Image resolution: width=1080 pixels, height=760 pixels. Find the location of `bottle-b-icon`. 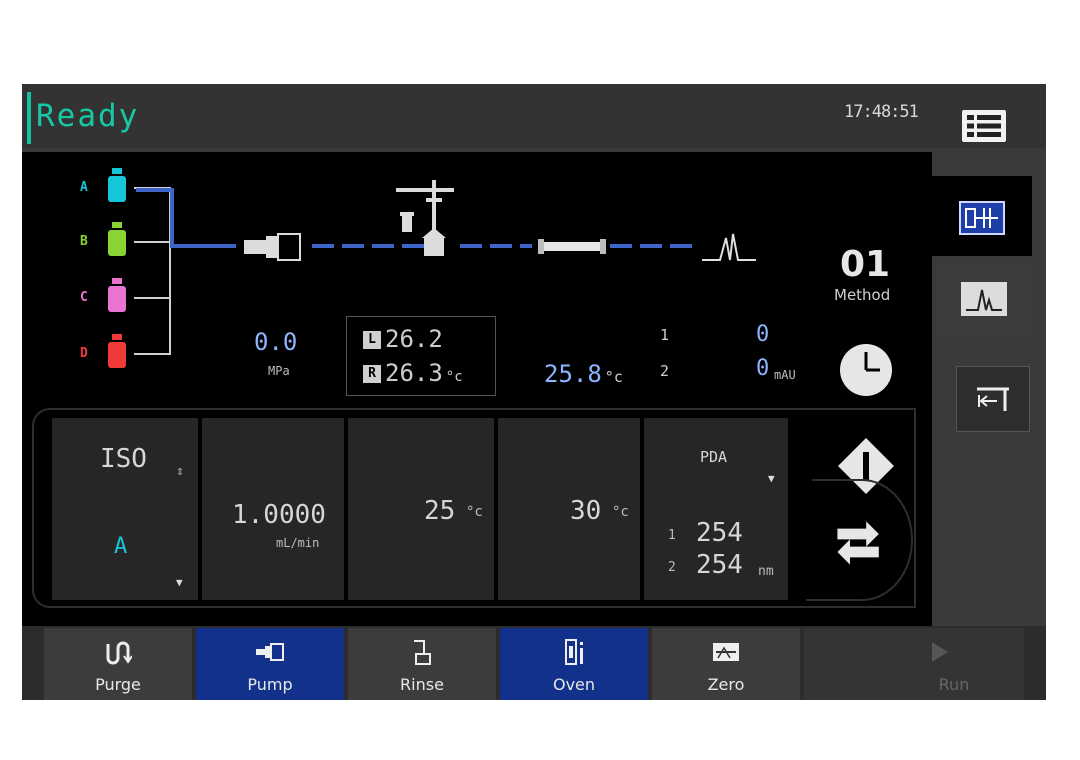

bottle-b-icon is located at coordinates (117, 239).